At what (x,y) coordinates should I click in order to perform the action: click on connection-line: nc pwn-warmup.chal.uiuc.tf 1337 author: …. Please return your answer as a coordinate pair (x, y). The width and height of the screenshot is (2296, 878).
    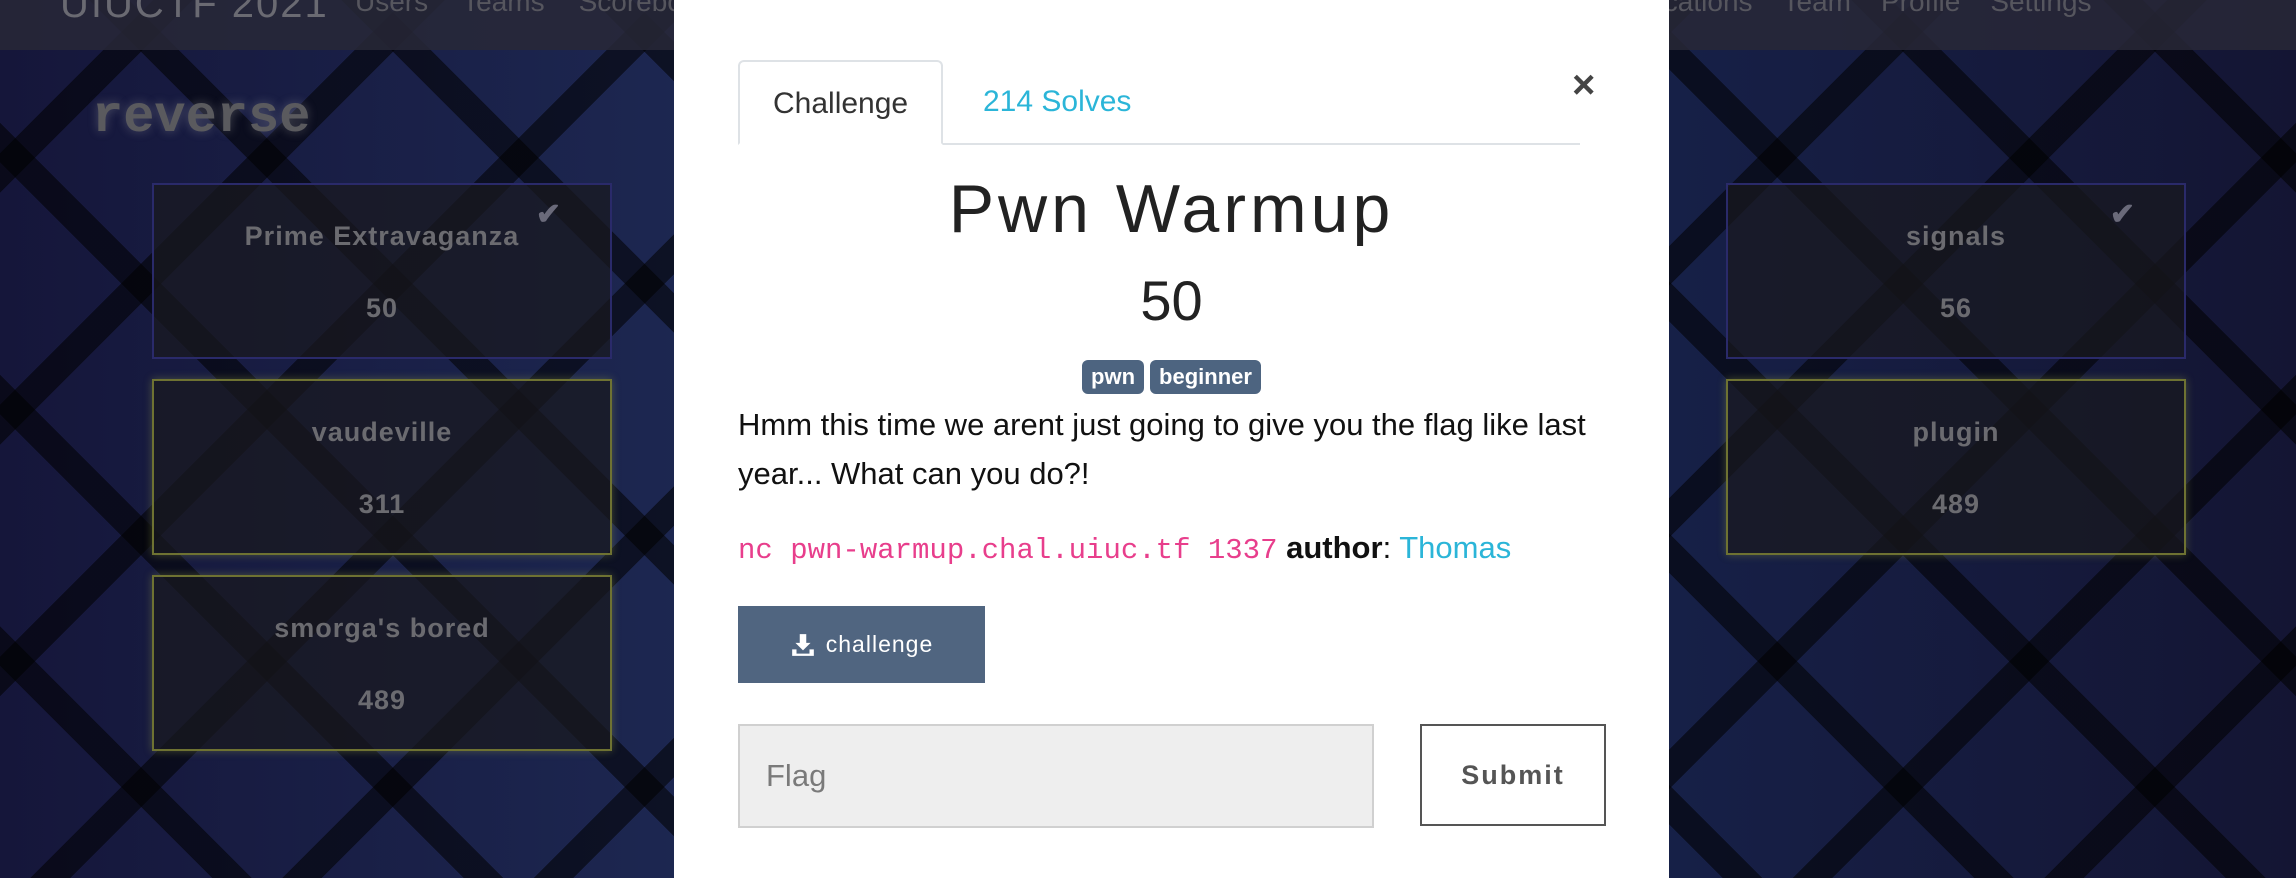
    Looking at the image, I should click on (1124, 548).